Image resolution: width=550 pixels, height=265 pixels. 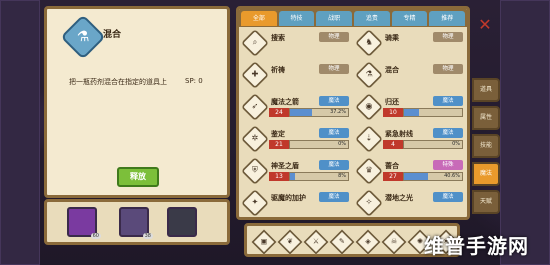 I want to click on skill-card: ✧ 潜地之光 魔法, so click(x=409, y=203).